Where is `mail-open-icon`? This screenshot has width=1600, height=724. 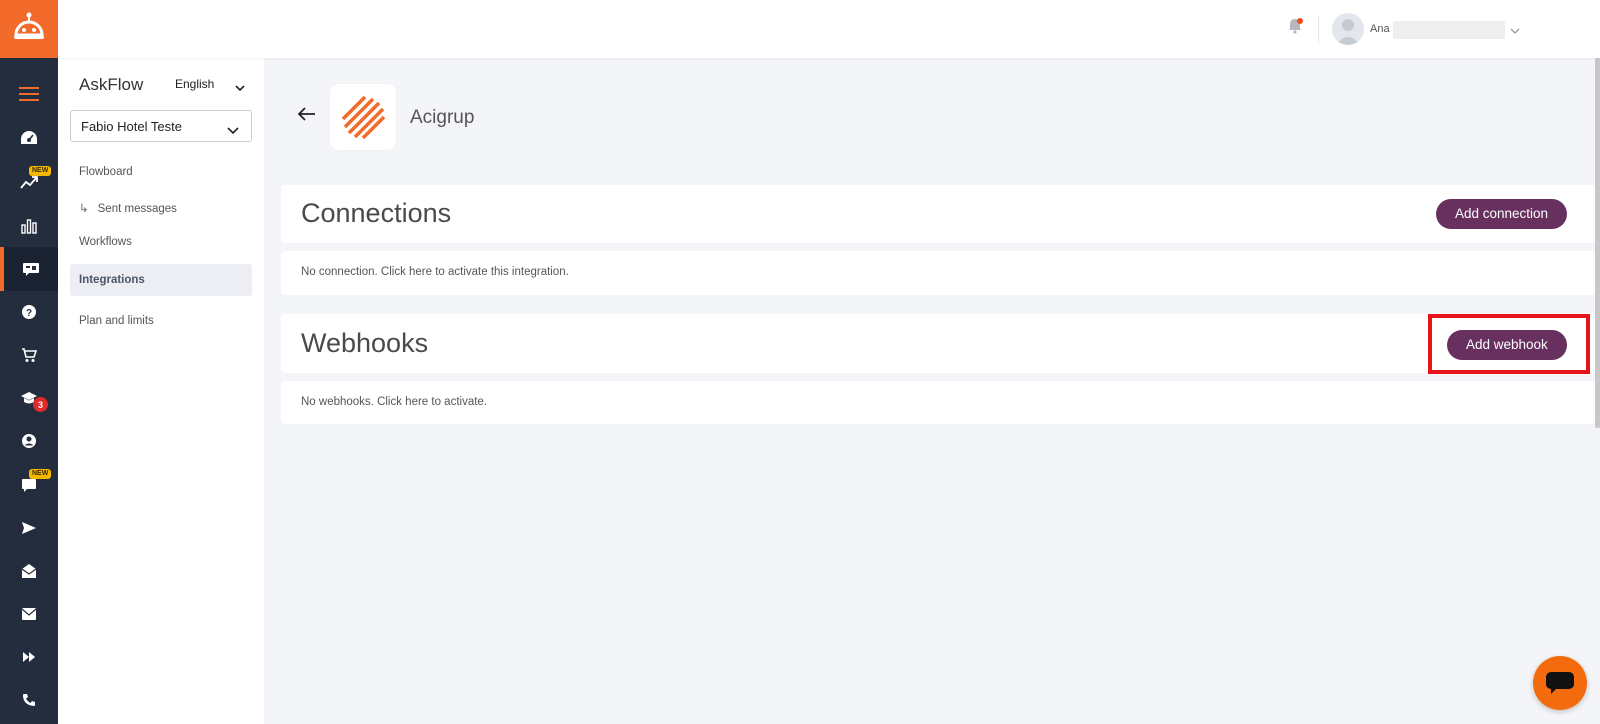
mail-open-icon is located at coordinates (29, 571).